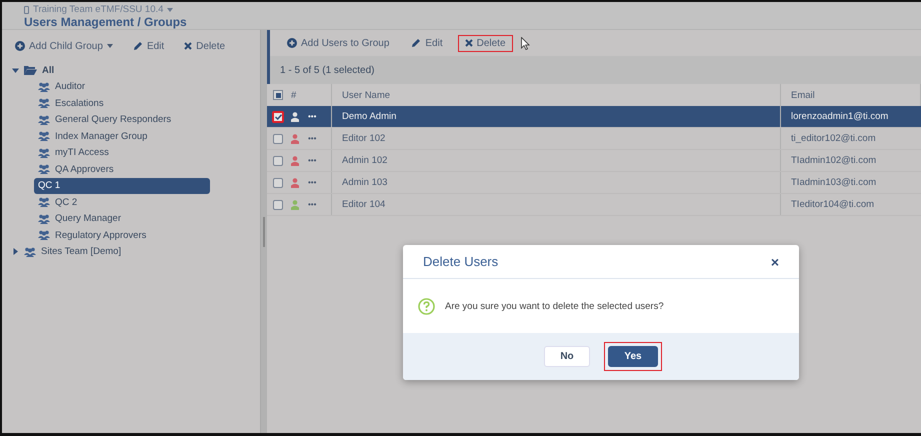  What do you see at coordinates (122, 235) in the screenshot?
I see `tree-item: Regulatory Approvers` at bounding box center [122, 235].